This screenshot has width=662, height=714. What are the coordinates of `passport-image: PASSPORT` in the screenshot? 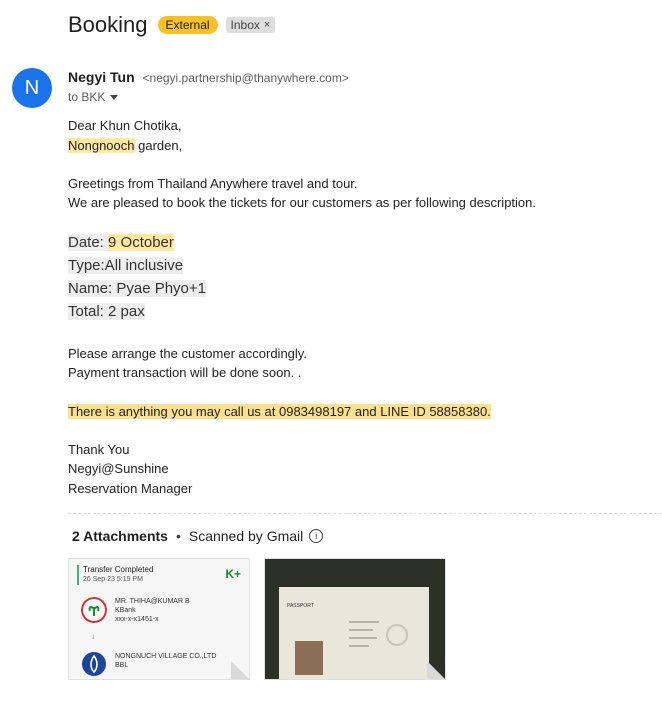 It's located at (354, 633).